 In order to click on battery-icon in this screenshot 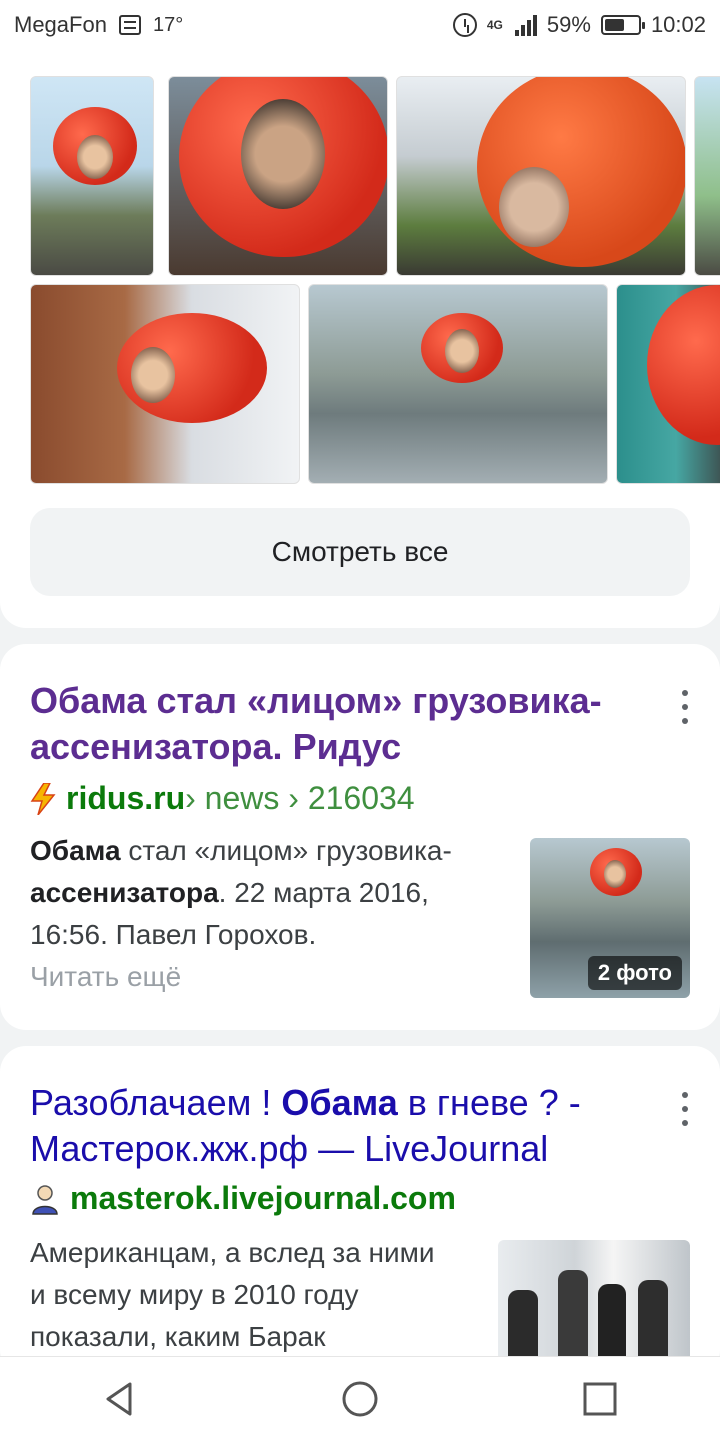, I will do `click(622, 25)`.